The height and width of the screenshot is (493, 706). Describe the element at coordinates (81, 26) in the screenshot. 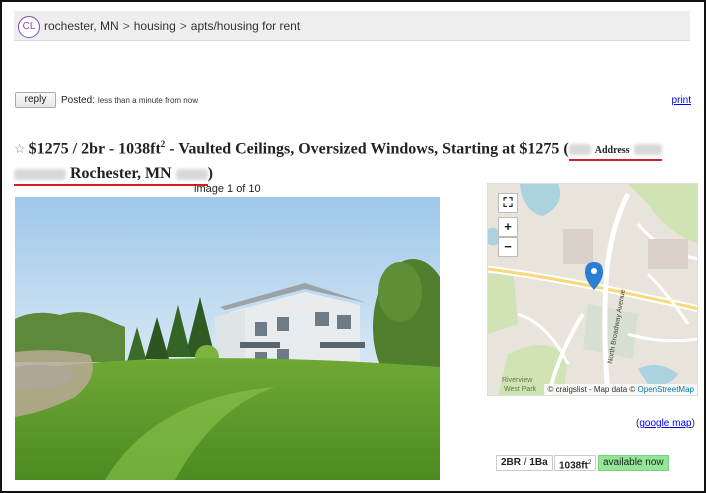

I see `breadcrumb-city: rochester, MN` at that location.